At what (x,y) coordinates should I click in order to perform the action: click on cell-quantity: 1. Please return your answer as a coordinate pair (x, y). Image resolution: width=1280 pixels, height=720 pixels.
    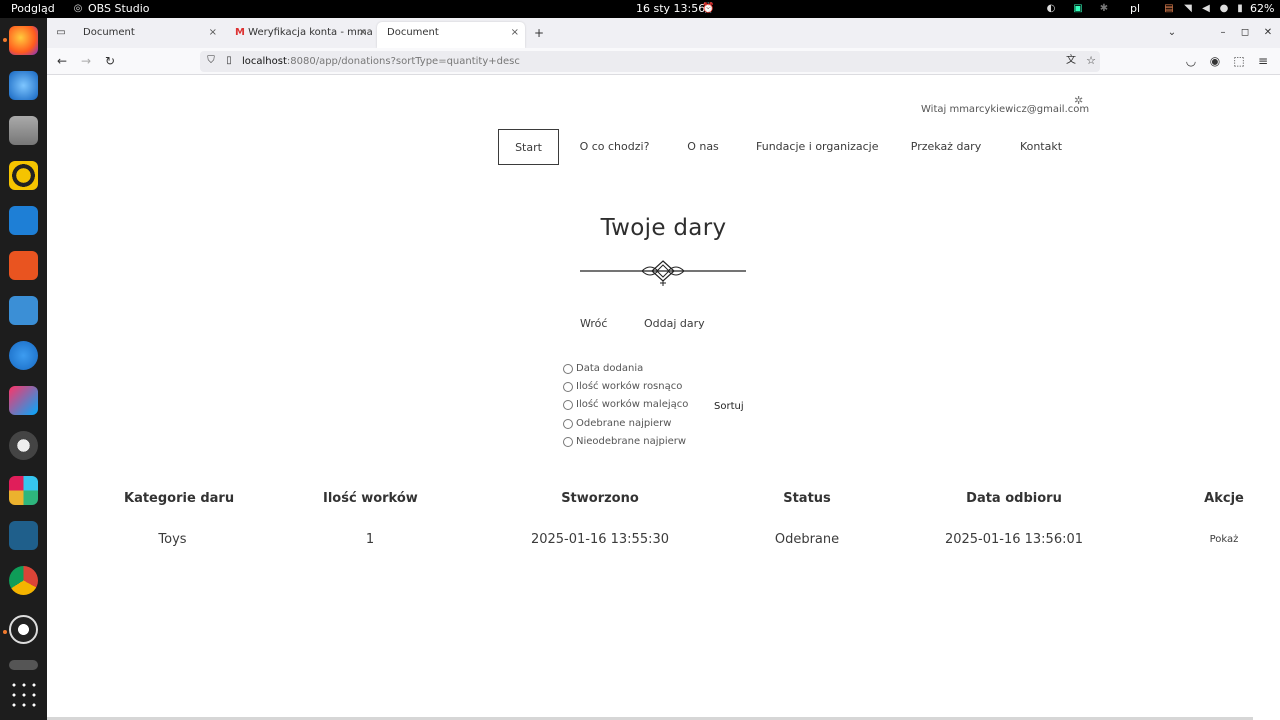
    Looking at the image, I should click on (370, 539).